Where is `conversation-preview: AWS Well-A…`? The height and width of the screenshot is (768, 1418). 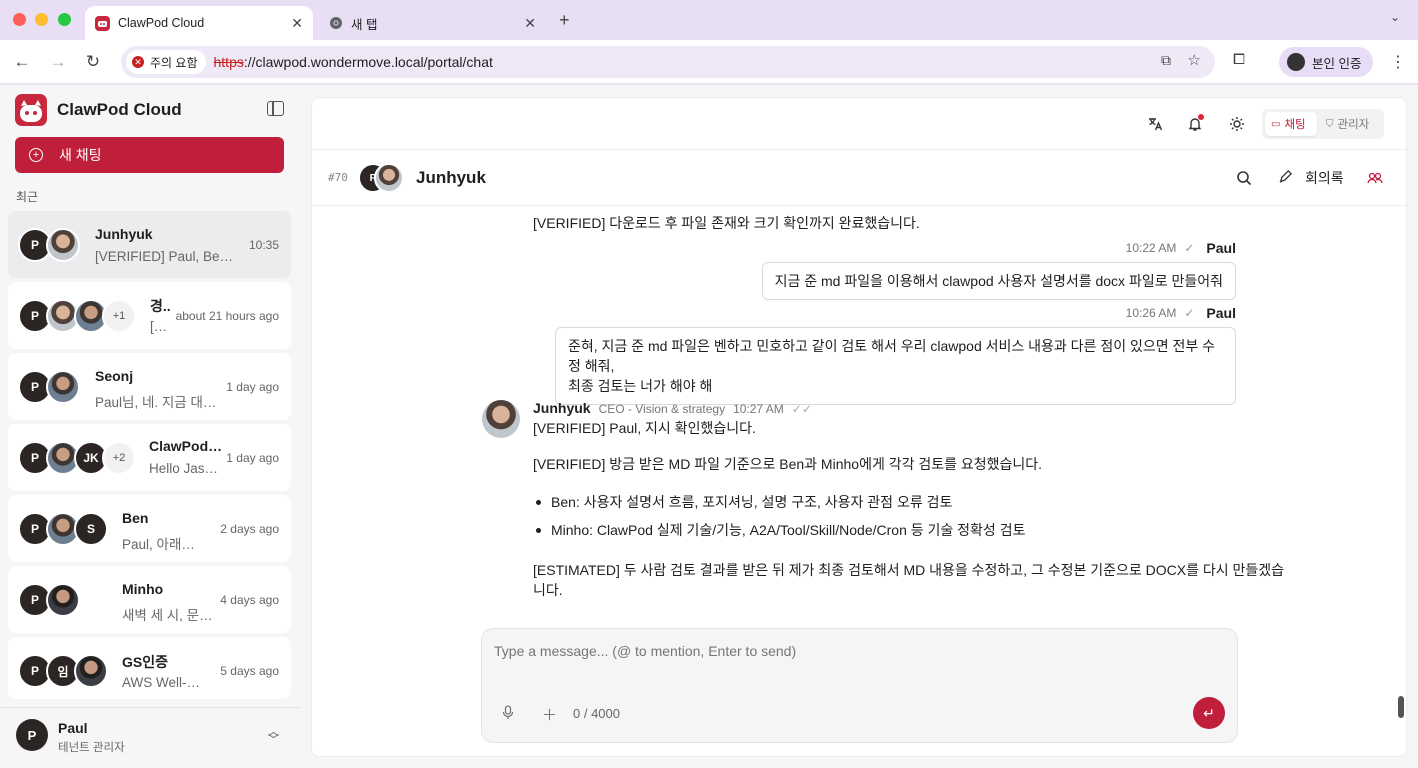
conversation-preview: AWS Well-A… is located at coordinates (164, 682).